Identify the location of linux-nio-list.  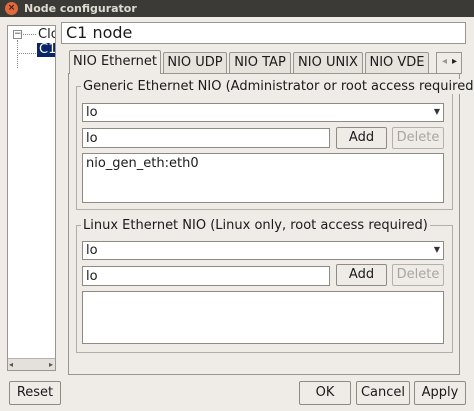
(263, 317).